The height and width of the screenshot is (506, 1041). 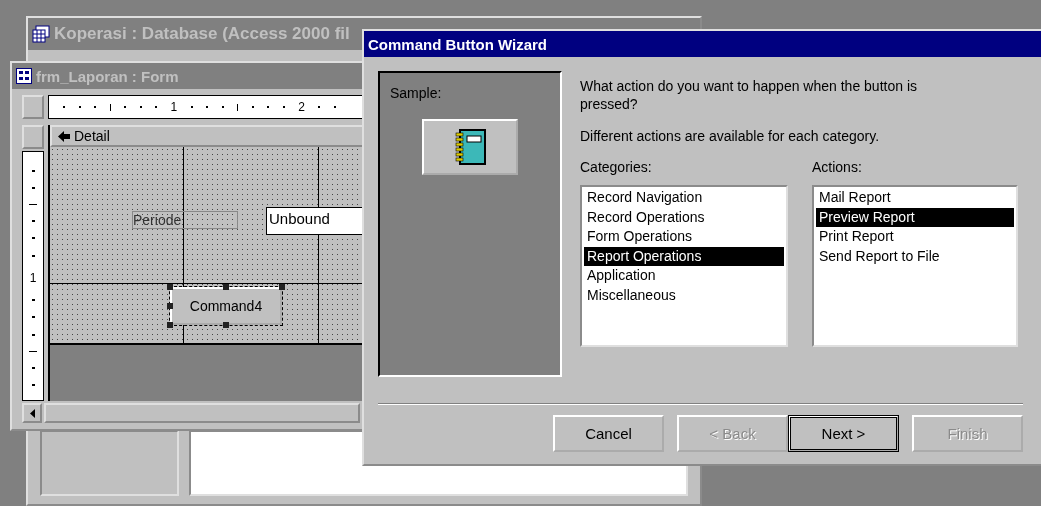 What do you see at coordinates (684, 295) in the screenshot?
I see `category-item: Miscellaneous` at bounding box center [684, 295].